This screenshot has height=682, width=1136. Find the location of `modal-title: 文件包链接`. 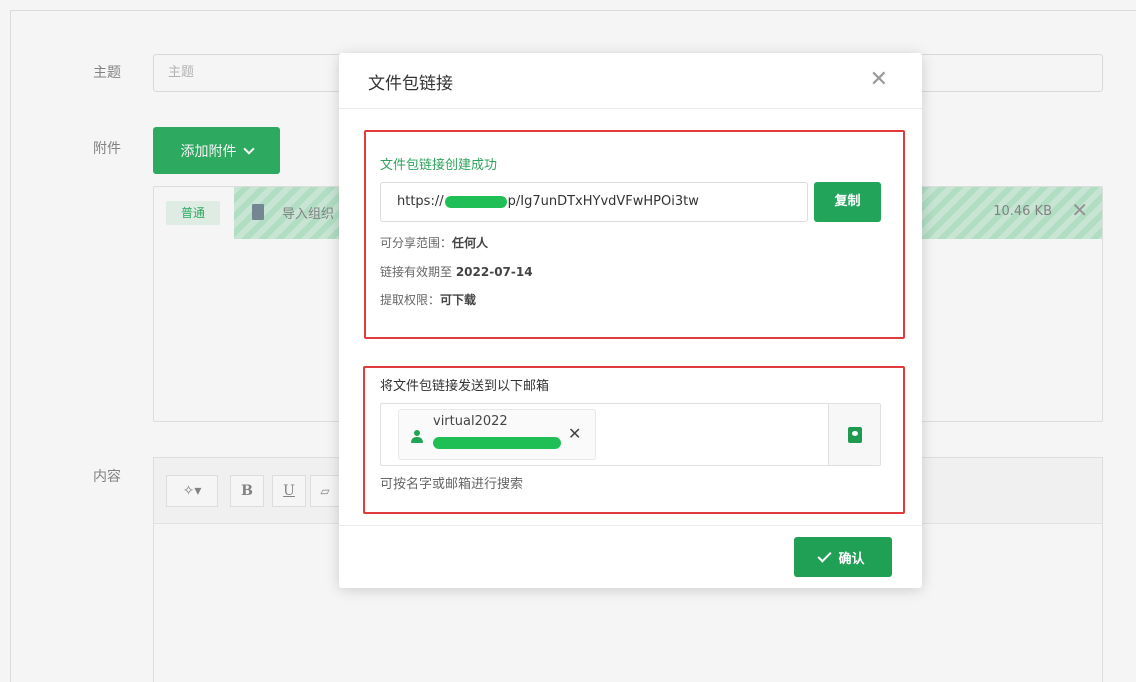

modal-title: 文件包链接 is located at coordinates (410, 84).